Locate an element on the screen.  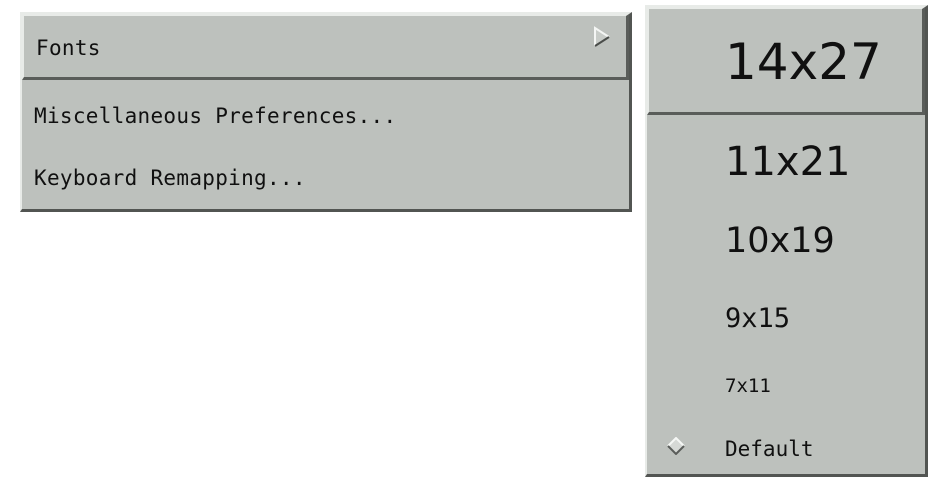
font-option-label: 11x21 is located at coordinates (788, 162).